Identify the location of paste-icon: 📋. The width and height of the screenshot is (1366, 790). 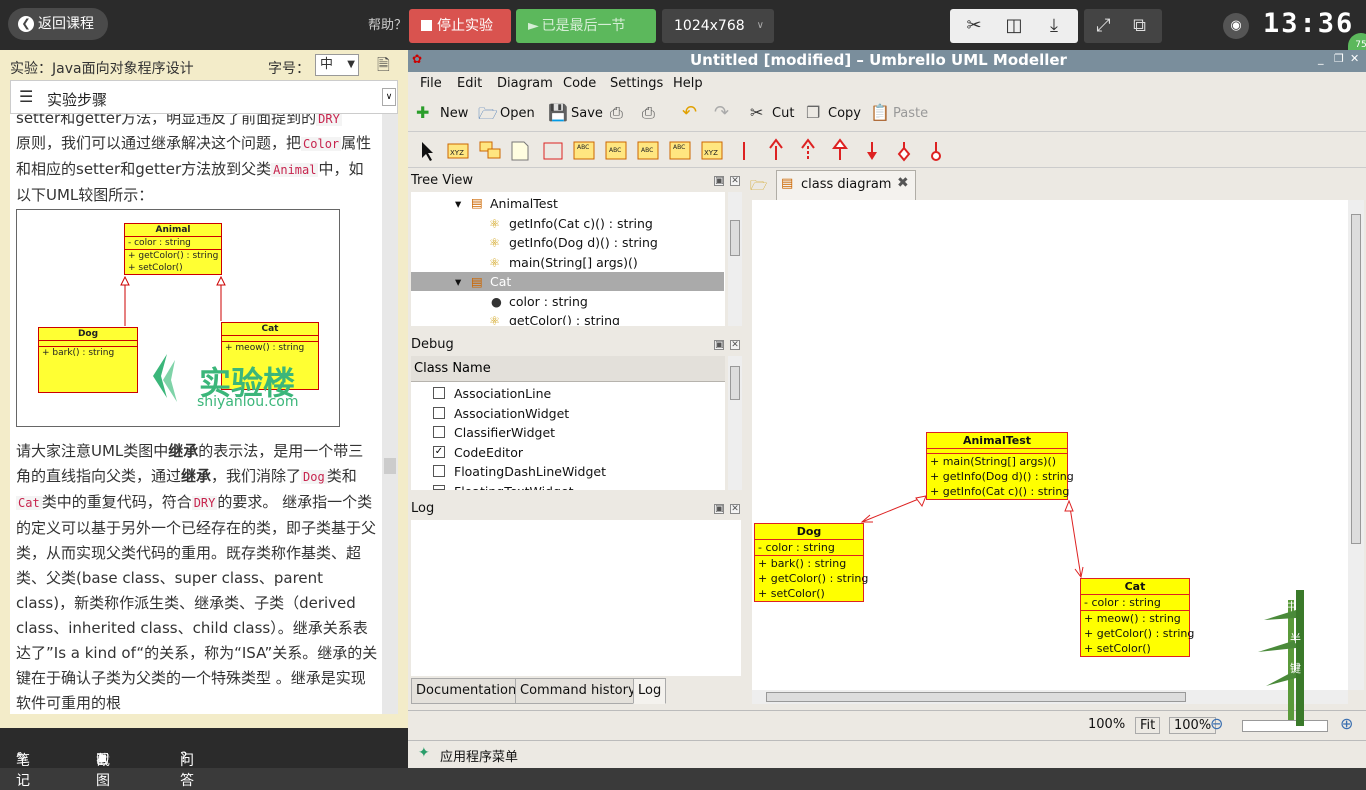
(880, 112).